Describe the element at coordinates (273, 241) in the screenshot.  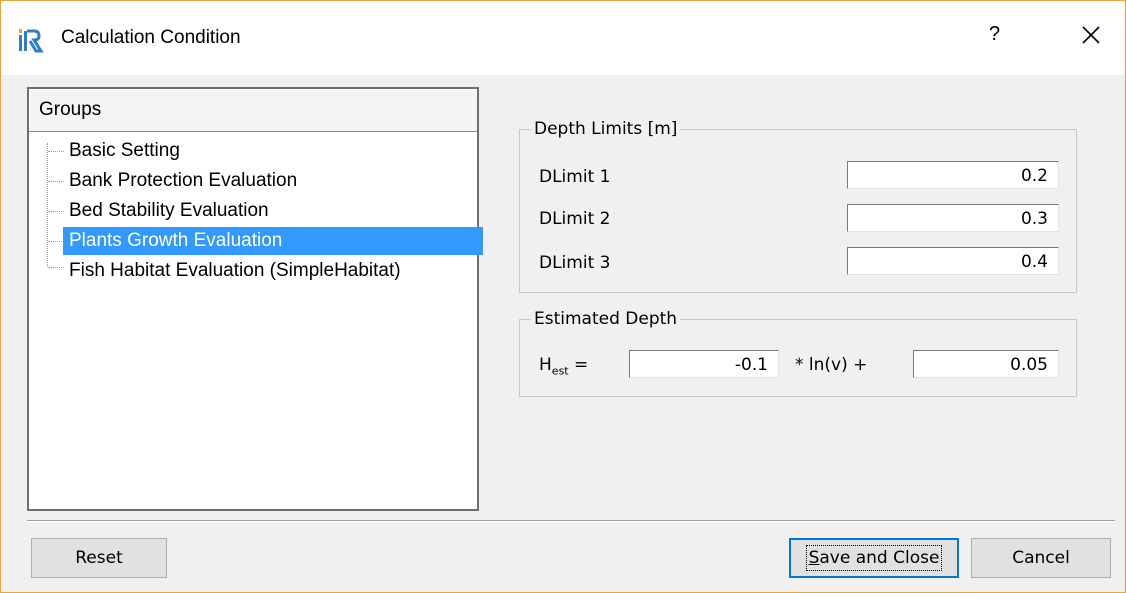
I see `tree-item-plants-growth: Plants Growth Evaluation` at that location.